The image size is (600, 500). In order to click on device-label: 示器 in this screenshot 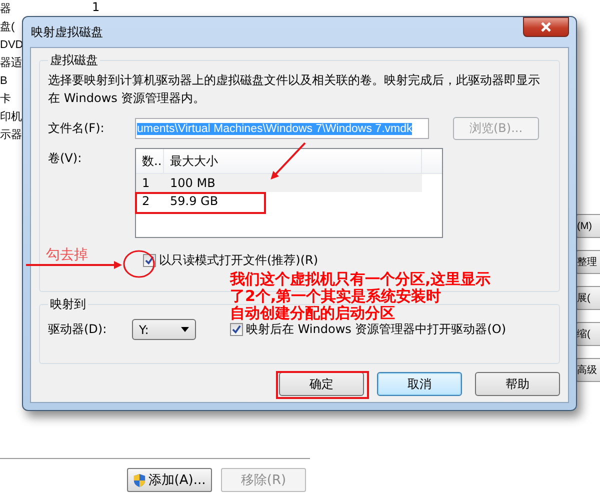, I will do `click(11, 135)`.